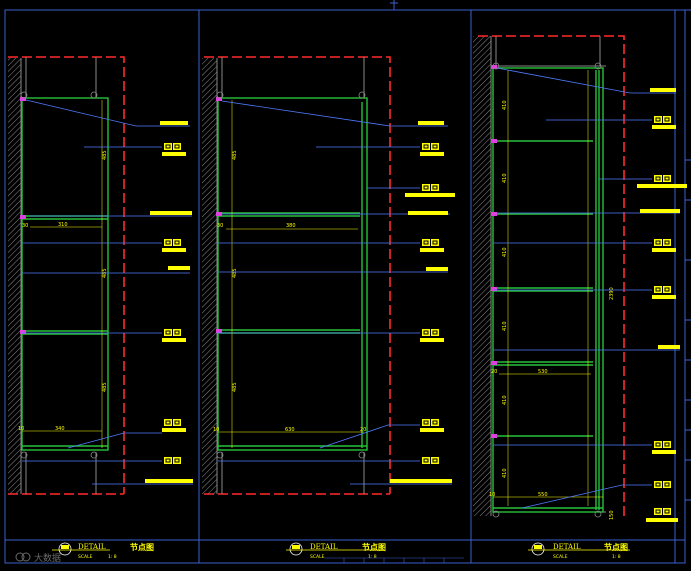  I want to click on watermark-text: 大数据, so click(47, 558).